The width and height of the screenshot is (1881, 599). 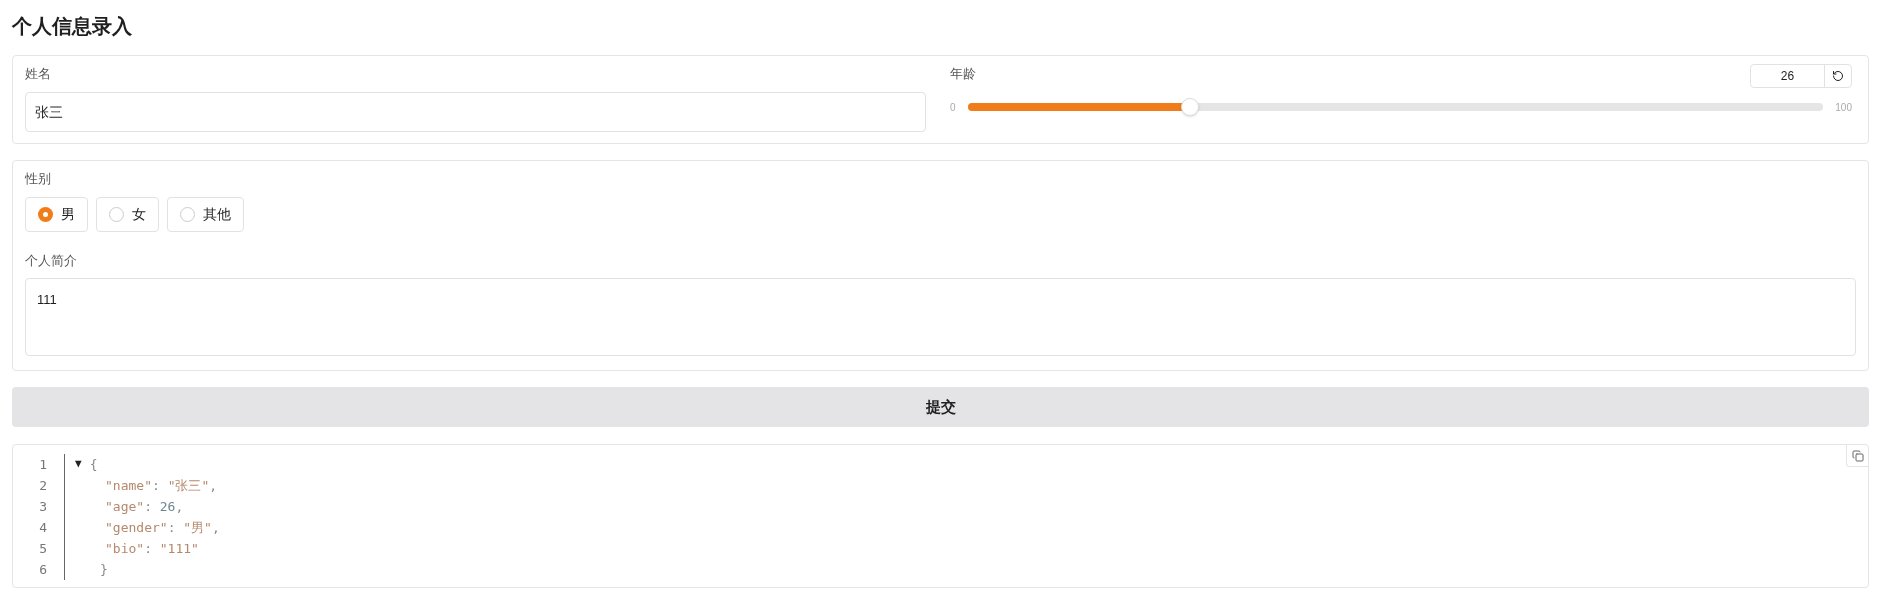 What do you see at coordinates (152, 548) in the screenshot?
I see `code-line: "bio": "111"` at bounding box center [152, 548].